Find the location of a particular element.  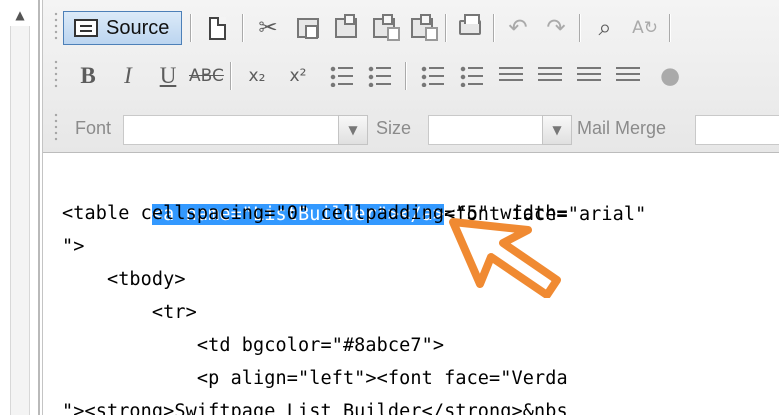

code-line-4: <tbody> is located at coordinates (124, 280).